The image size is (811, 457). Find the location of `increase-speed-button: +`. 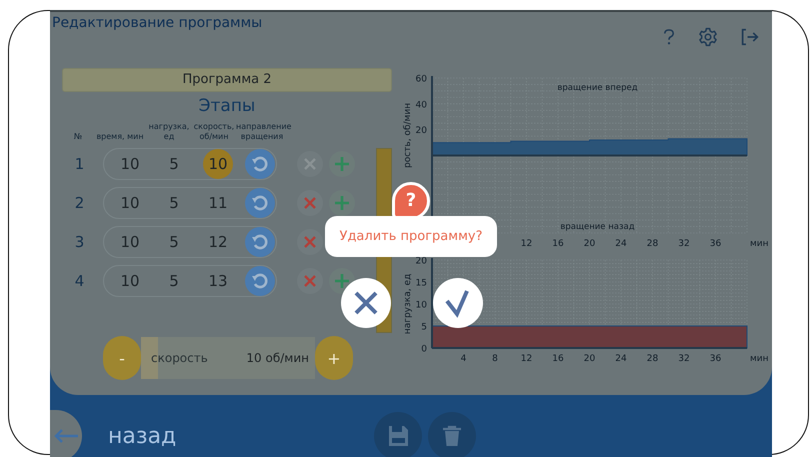

increase-speed-button: + is located at coordinates (334, 358).